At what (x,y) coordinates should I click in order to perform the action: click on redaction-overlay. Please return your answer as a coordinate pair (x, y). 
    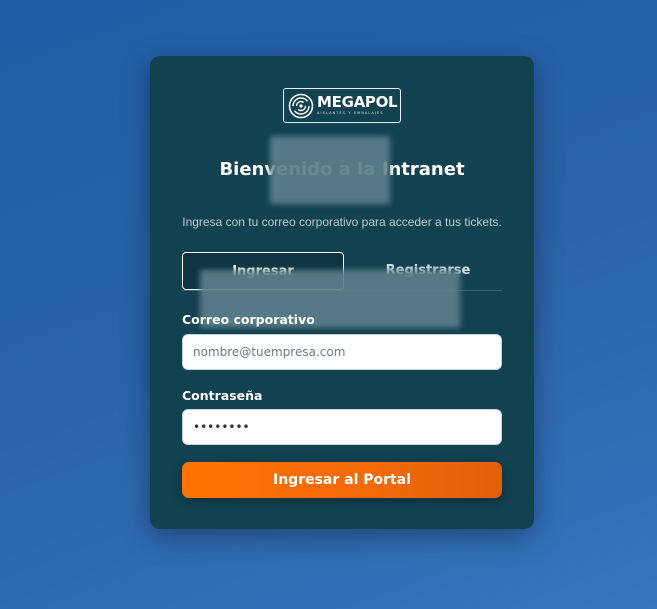
    Looking at the image, I should click on (330, 170).